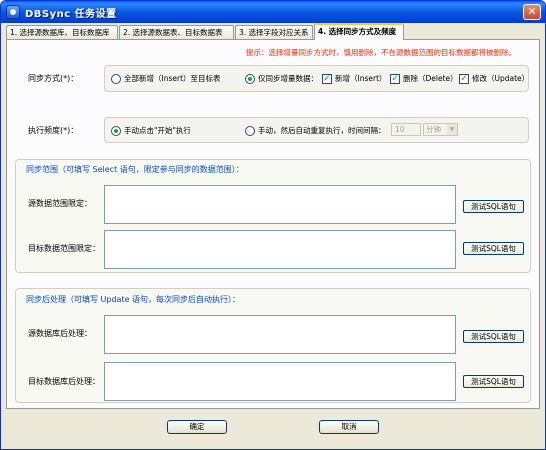 The height and width of the screenshot is (450, 546). Describe the element at coordinates (433, 129) in the screenshot. I see `interval-unit-value: 分钟` at that location.